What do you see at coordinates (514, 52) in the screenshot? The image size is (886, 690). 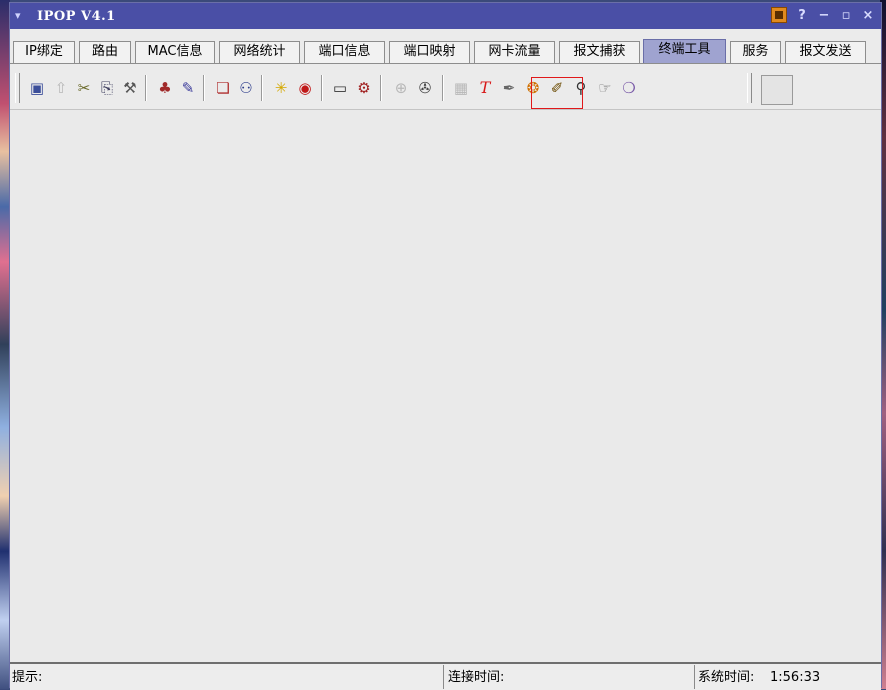 I see `tab-nic-traffic: 网卡流量` at bounding box center [514, 52].